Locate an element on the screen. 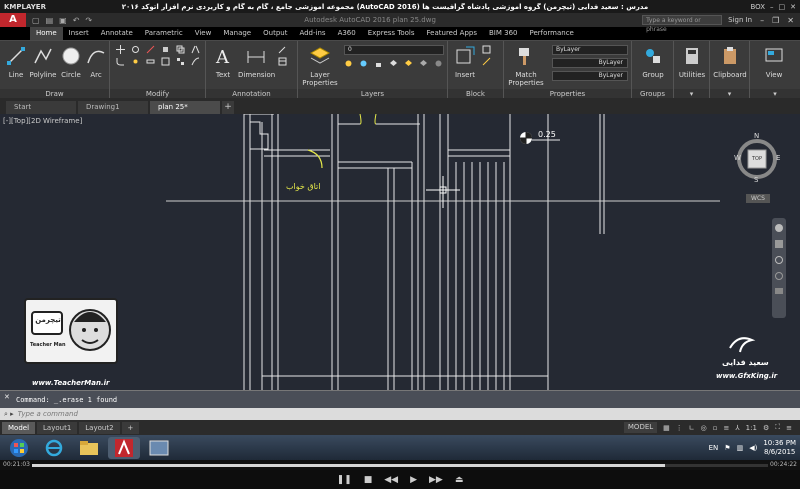 This screenshot has width=800, height=489. flag-icon: ⚑ is located at coordinates (727, 448).